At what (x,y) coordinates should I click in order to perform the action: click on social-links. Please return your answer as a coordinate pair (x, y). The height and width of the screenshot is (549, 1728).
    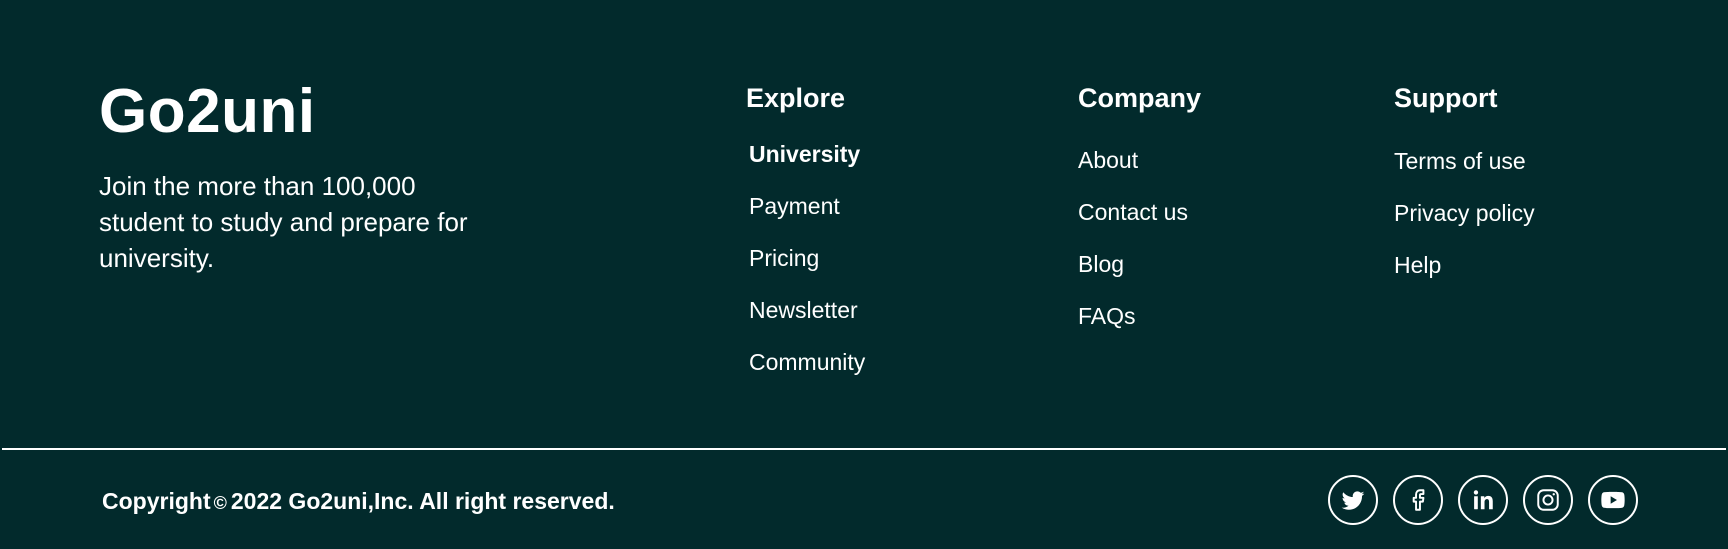
    Looking at the image, I should click on (1483, 500).